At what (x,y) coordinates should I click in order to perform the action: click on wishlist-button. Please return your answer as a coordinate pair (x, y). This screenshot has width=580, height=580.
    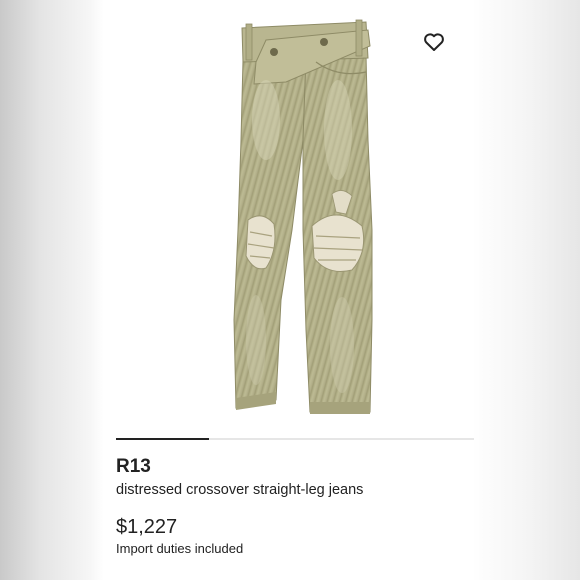
    Looking at the image, I should click on (434, 42).